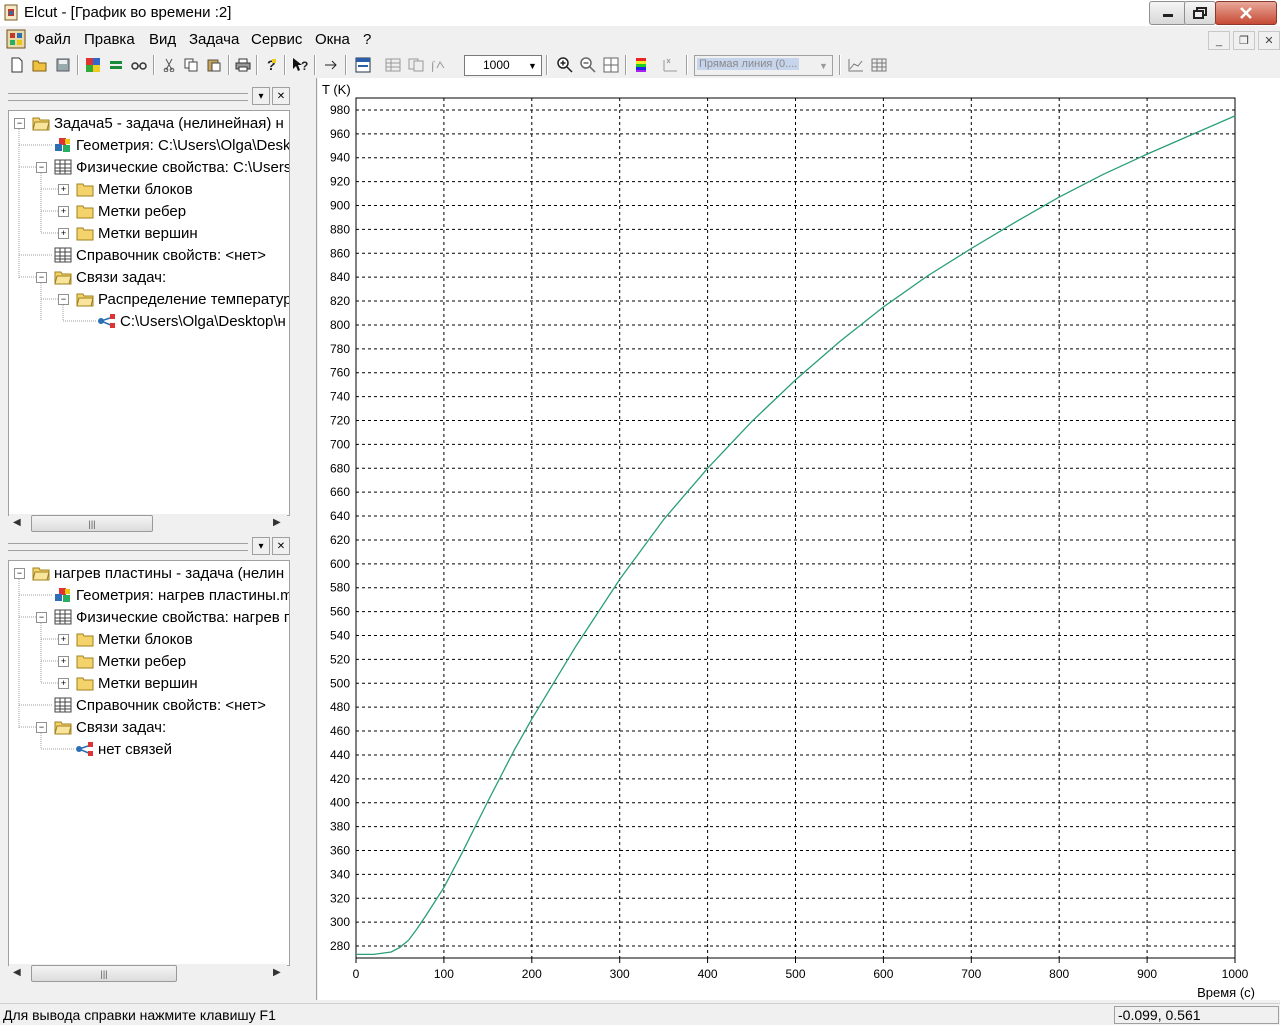 The height and width of the screenshot is (1025, 1280). Describe the element at coordinates (438, 65) in the screenshot. I see `integral-button: ∫` at that location.